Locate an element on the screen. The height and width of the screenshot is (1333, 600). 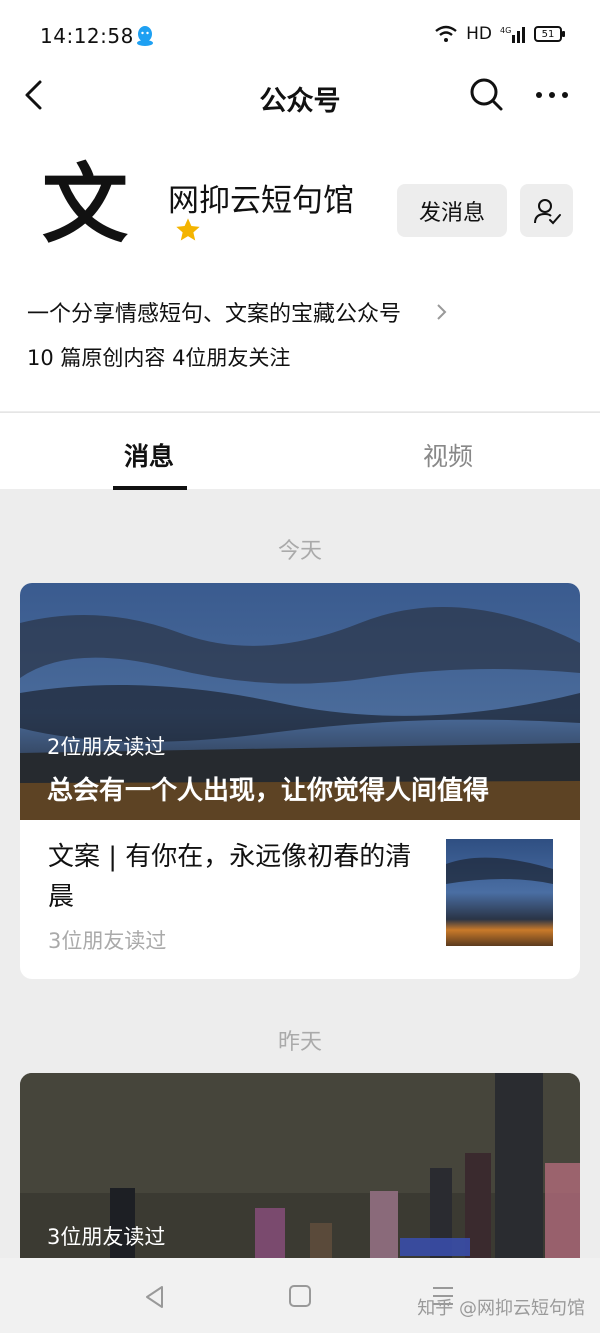
network-type: HD is located at coordinates (479, 34).